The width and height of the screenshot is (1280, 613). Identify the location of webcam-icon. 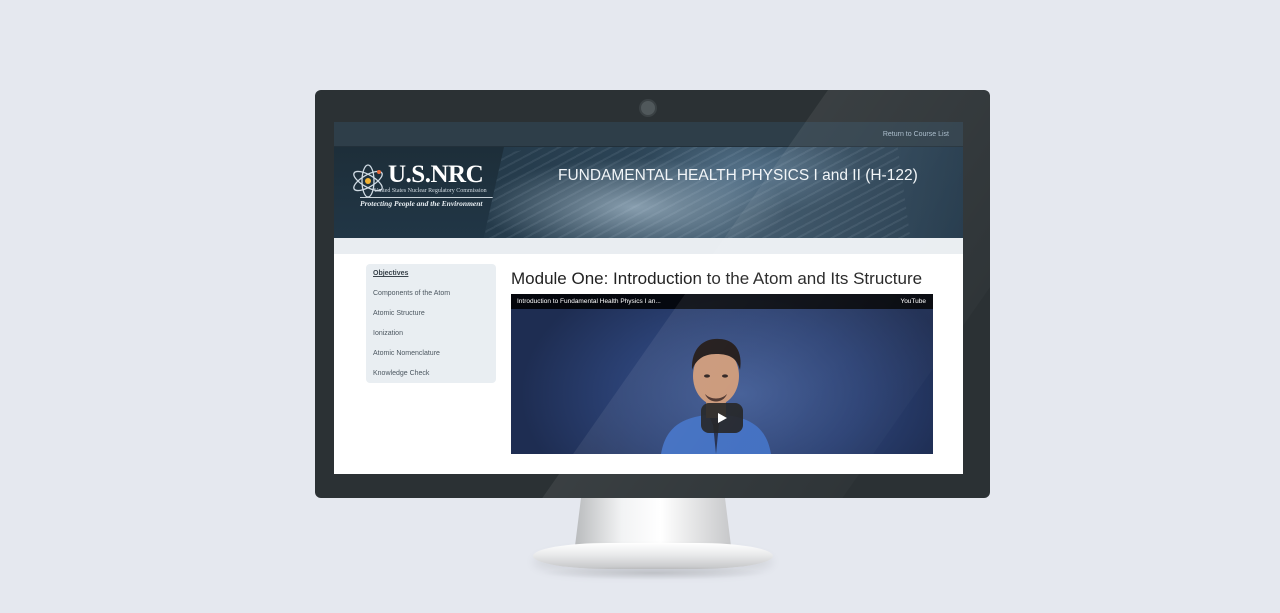
(648, 108).